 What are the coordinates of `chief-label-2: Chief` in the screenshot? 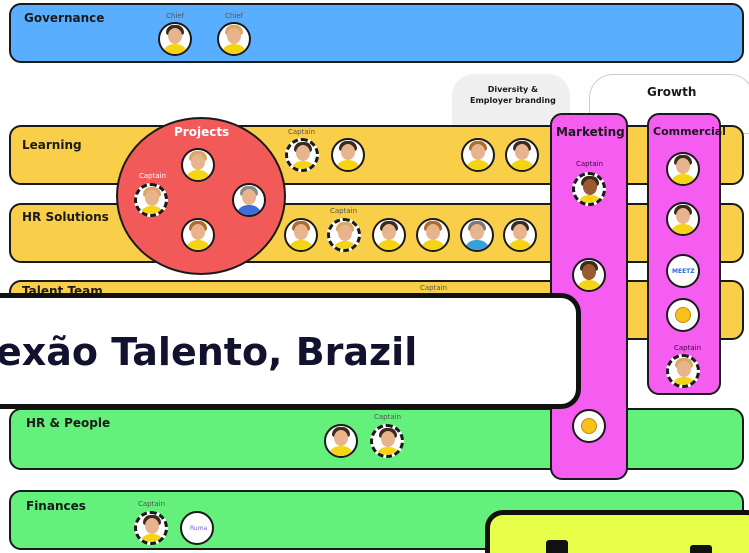 It's located at (234, 16).